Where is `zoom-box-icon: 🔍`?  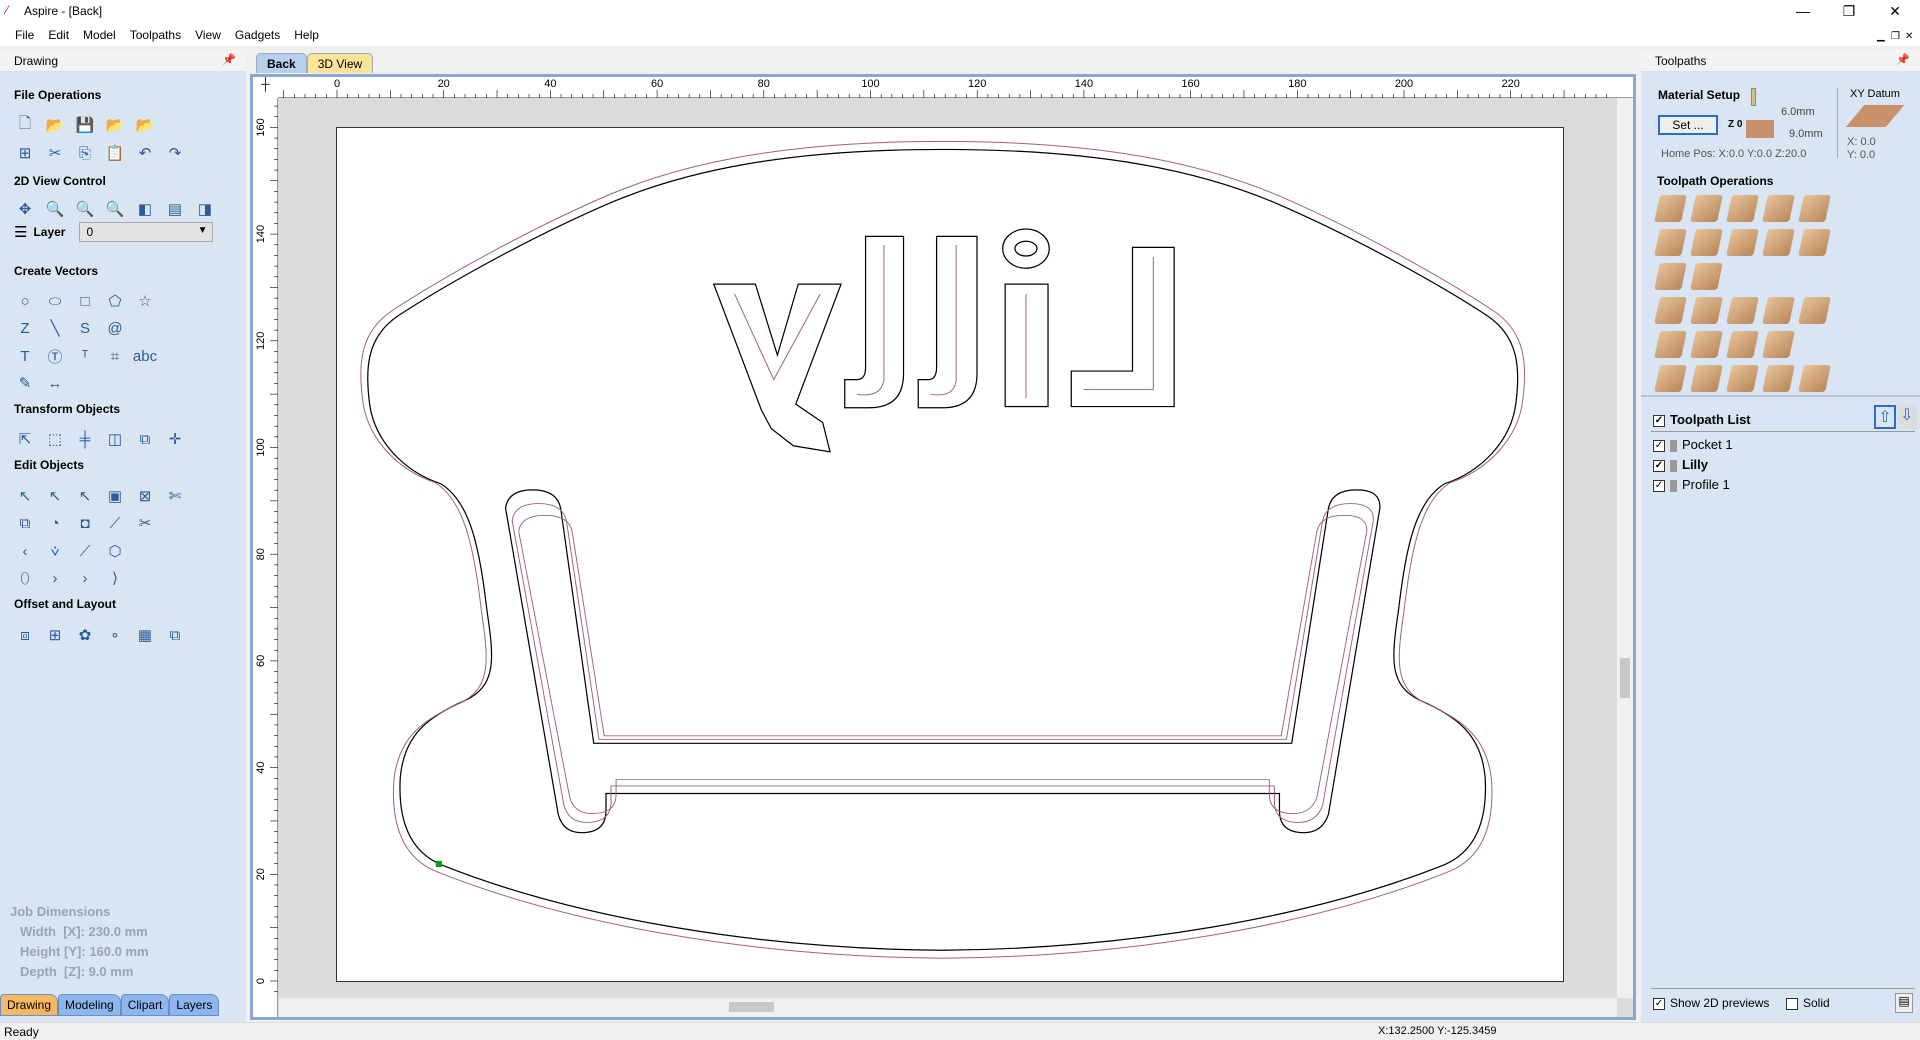
zoom-box-icon: 🔍 is located at coordinates (55, 209).